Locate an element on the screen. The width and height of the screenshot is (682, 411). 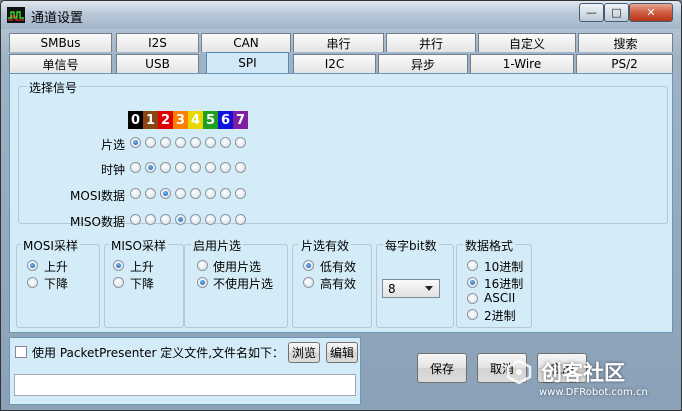
packet-presenter-box: 使用 PacketPresenter 定义文件,文件名如下： 浏览 编辑 is located at coordinates (185, 371).